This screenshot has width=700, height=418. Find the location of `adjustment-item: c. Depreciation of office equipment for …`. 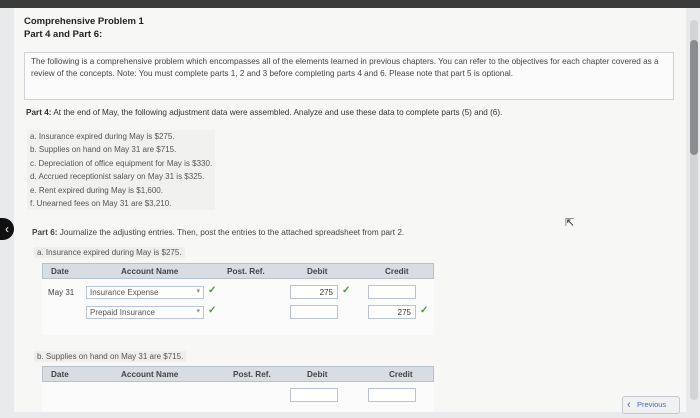

adjustment-item: c. Depreciation of office equipment for … is located at coordinates (121, 163).